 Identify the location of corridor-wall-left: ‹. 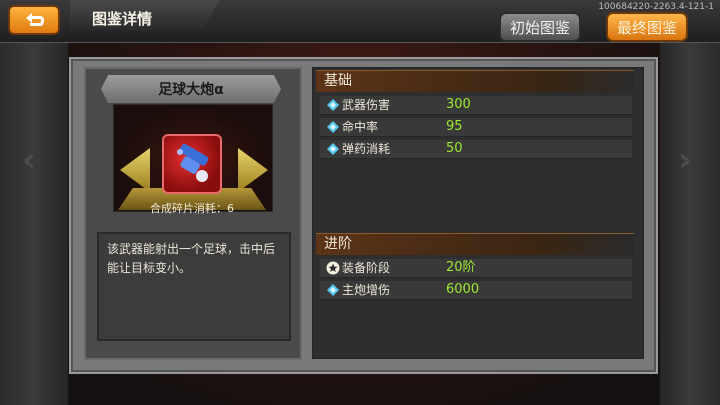
(34, 222).